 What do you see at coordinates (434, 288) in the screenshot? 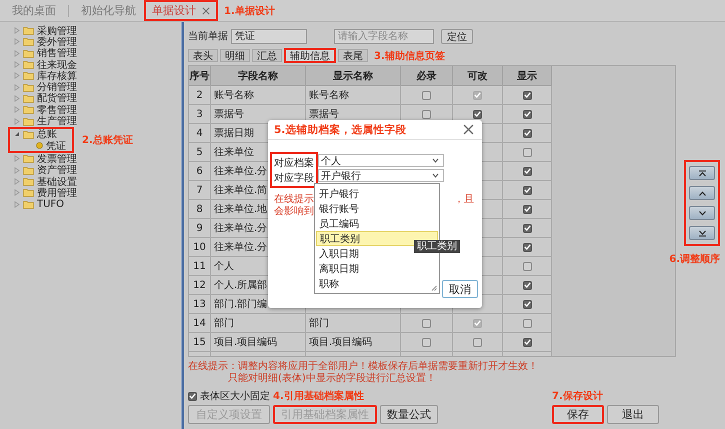
I see `resize-grip-icon` at bounding box center [434, 288].